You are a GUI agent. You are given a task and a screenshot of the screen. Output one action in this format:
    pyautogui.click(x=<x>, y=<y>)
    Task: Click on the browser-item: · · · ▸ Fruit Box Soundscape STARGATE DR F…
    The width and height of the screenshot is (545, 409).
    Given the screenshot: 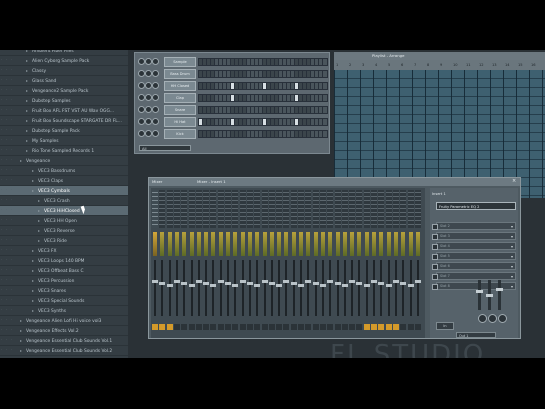 What is the action you would take?
    pyautogui.click(x=64, y=121)
    